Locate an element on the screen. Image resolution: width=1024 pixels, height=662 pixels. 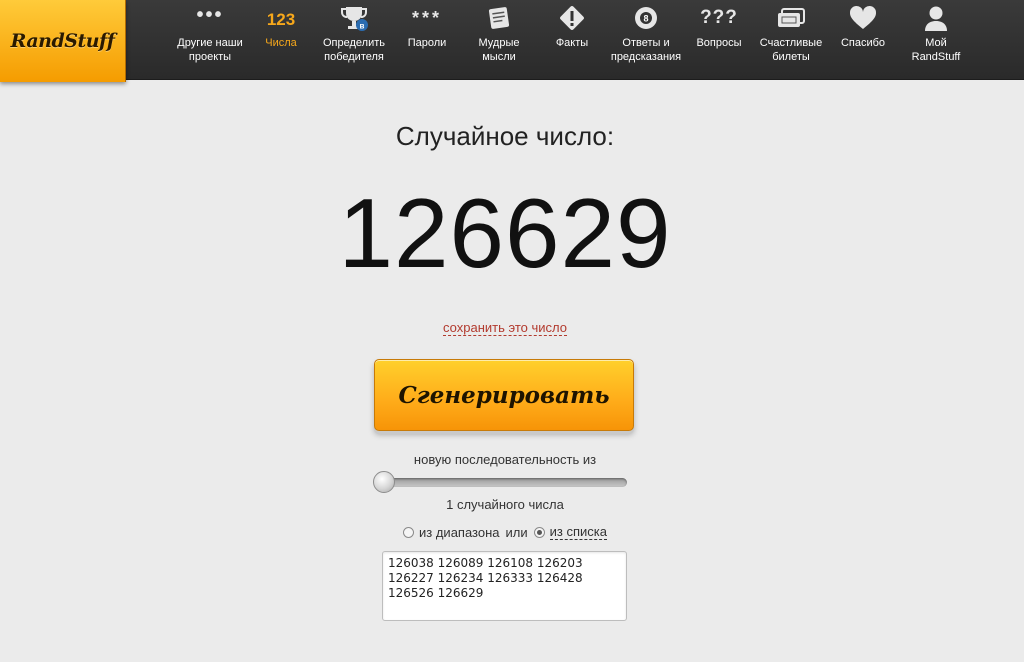
count-label: 1 случайного числа is located at coordinates (505, 504).